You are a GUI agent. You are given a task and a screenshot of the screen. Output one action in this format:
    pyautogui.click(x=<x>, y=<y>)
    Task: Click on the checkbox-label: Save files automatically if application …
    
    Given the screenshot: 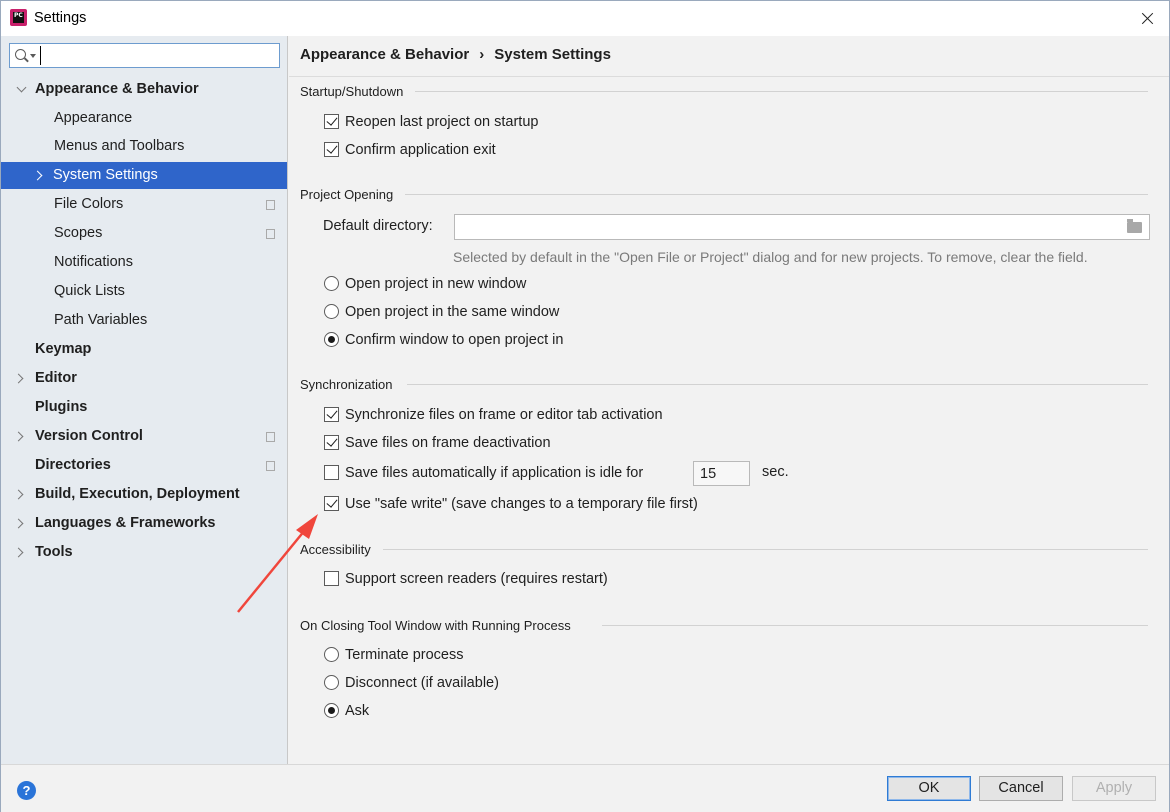 What is the action you would take?
    pyautogui.click(x=494, y=473)
    